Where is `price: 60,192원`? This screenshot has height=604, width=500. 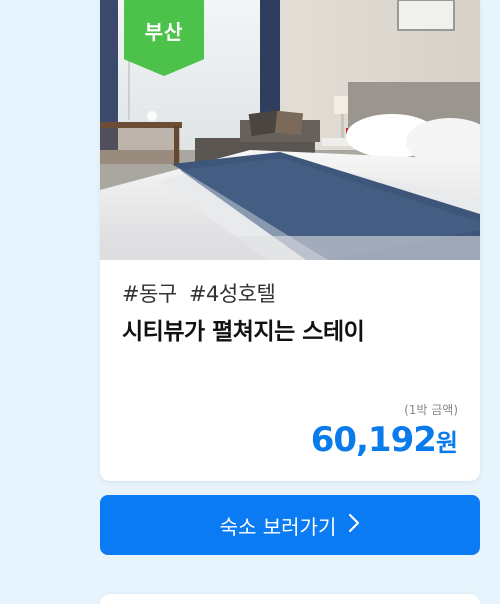 price: 60,192원 is located at coordinates (384, 440).